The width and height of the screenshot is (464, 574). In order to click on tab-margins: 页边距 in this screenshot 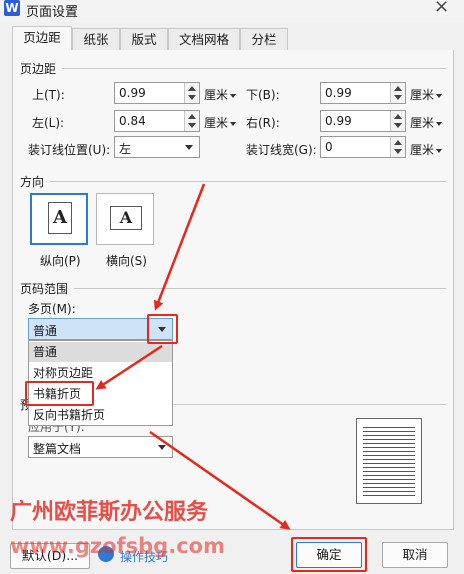, I will do `click(42, 38)`.